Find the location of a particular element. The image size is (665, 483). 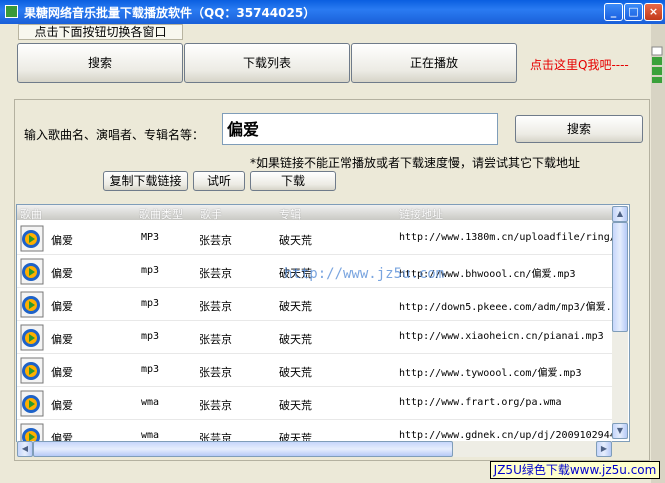

column-header-url: 链接地址 is located at coordinates (421, 214).